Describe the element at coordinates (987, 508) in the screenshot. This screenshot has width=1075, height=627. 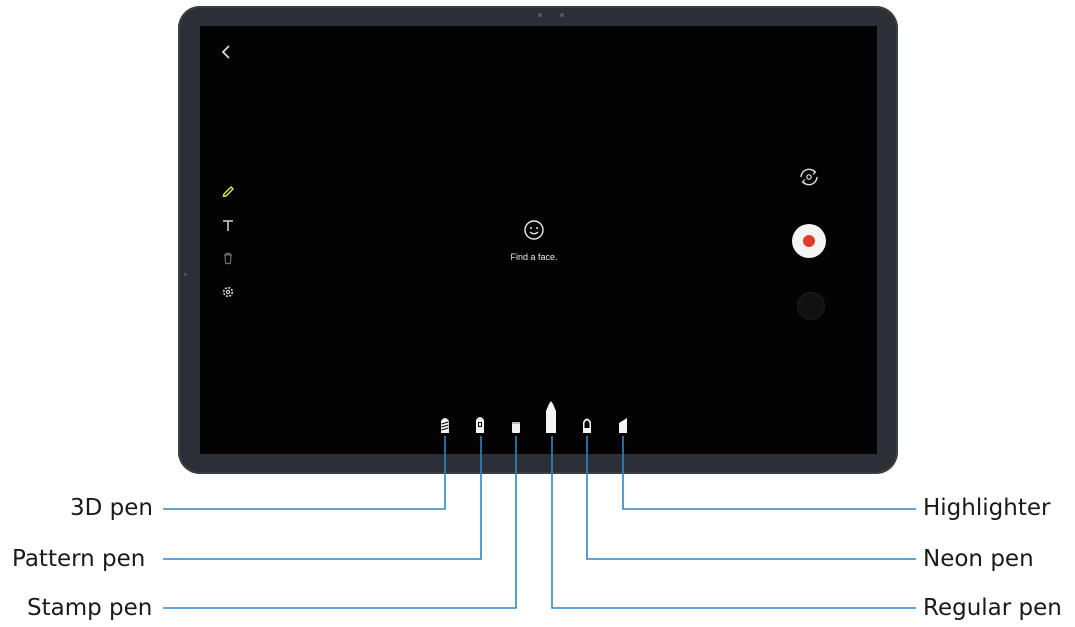
I see `label-highlighter: Highlighter` at that location.